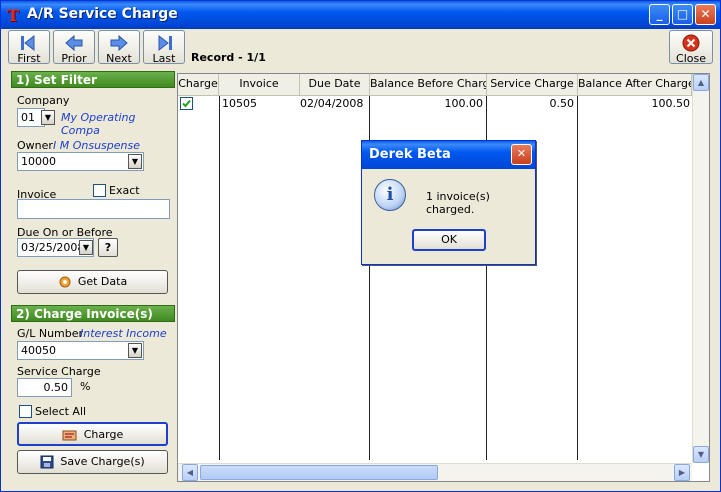 This screenshot has width=721, height=492. Describe the element at coordinates (701, 454) in the screenshot. I see `scroll-down-icon: ▼` at that location.